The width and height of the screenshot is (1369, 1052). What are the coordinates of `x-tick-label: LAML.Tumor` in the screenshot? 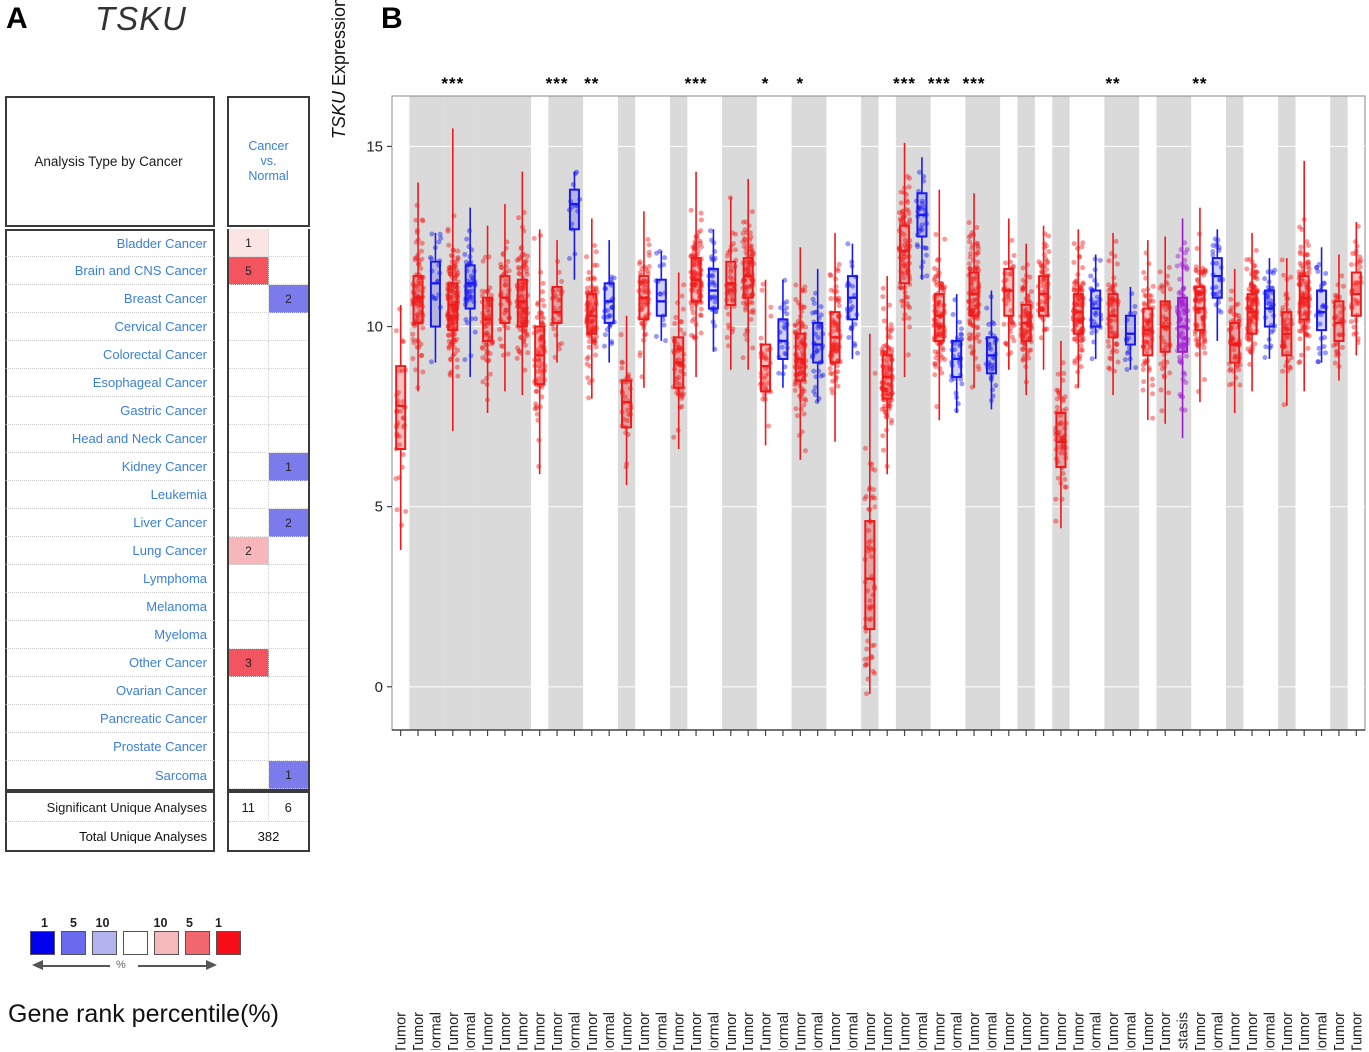 It's located at (871, 1031).